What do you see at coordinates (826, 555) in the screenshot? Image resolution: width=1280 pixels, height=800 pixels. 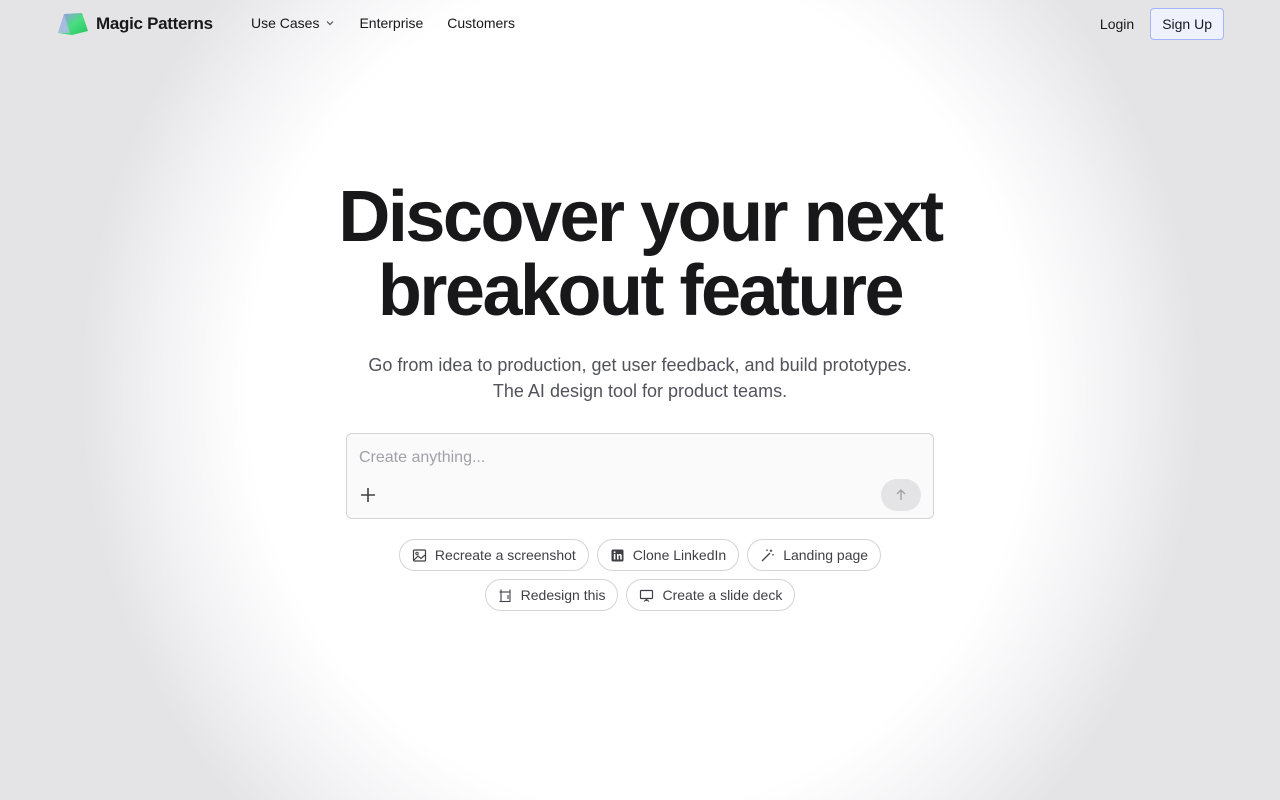 I see `chip-label: Landing page` at bounding box center [826, 555].